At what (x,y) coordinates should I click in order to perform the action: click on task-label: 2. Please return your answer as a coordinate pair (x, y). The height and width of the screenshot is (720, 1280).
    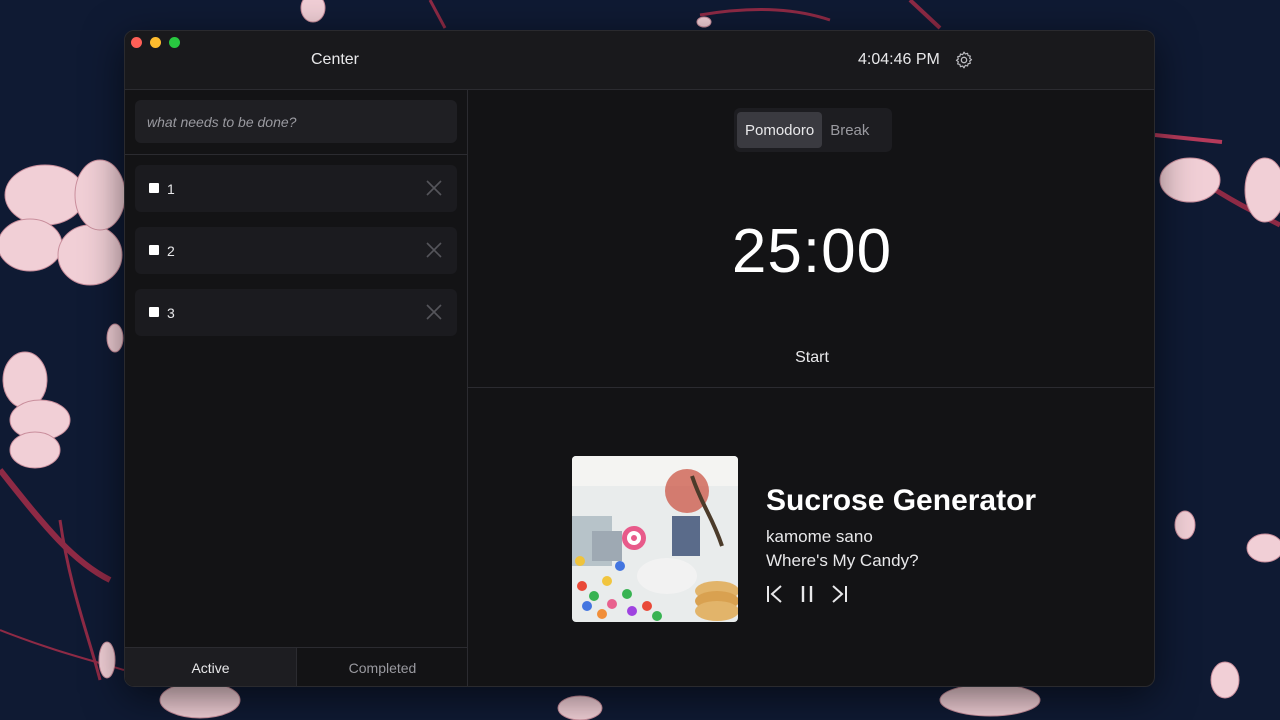
    Looking at the image, I should click on (171, 251).